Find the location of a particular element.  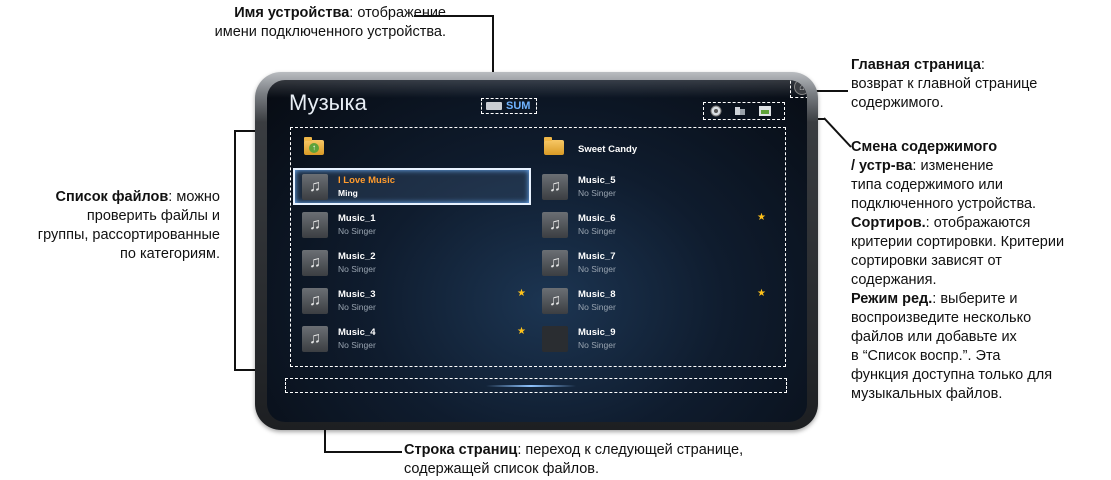

callout-edit-text3: в “Список воспр.”. Эта is located at coordinates (926, 356).